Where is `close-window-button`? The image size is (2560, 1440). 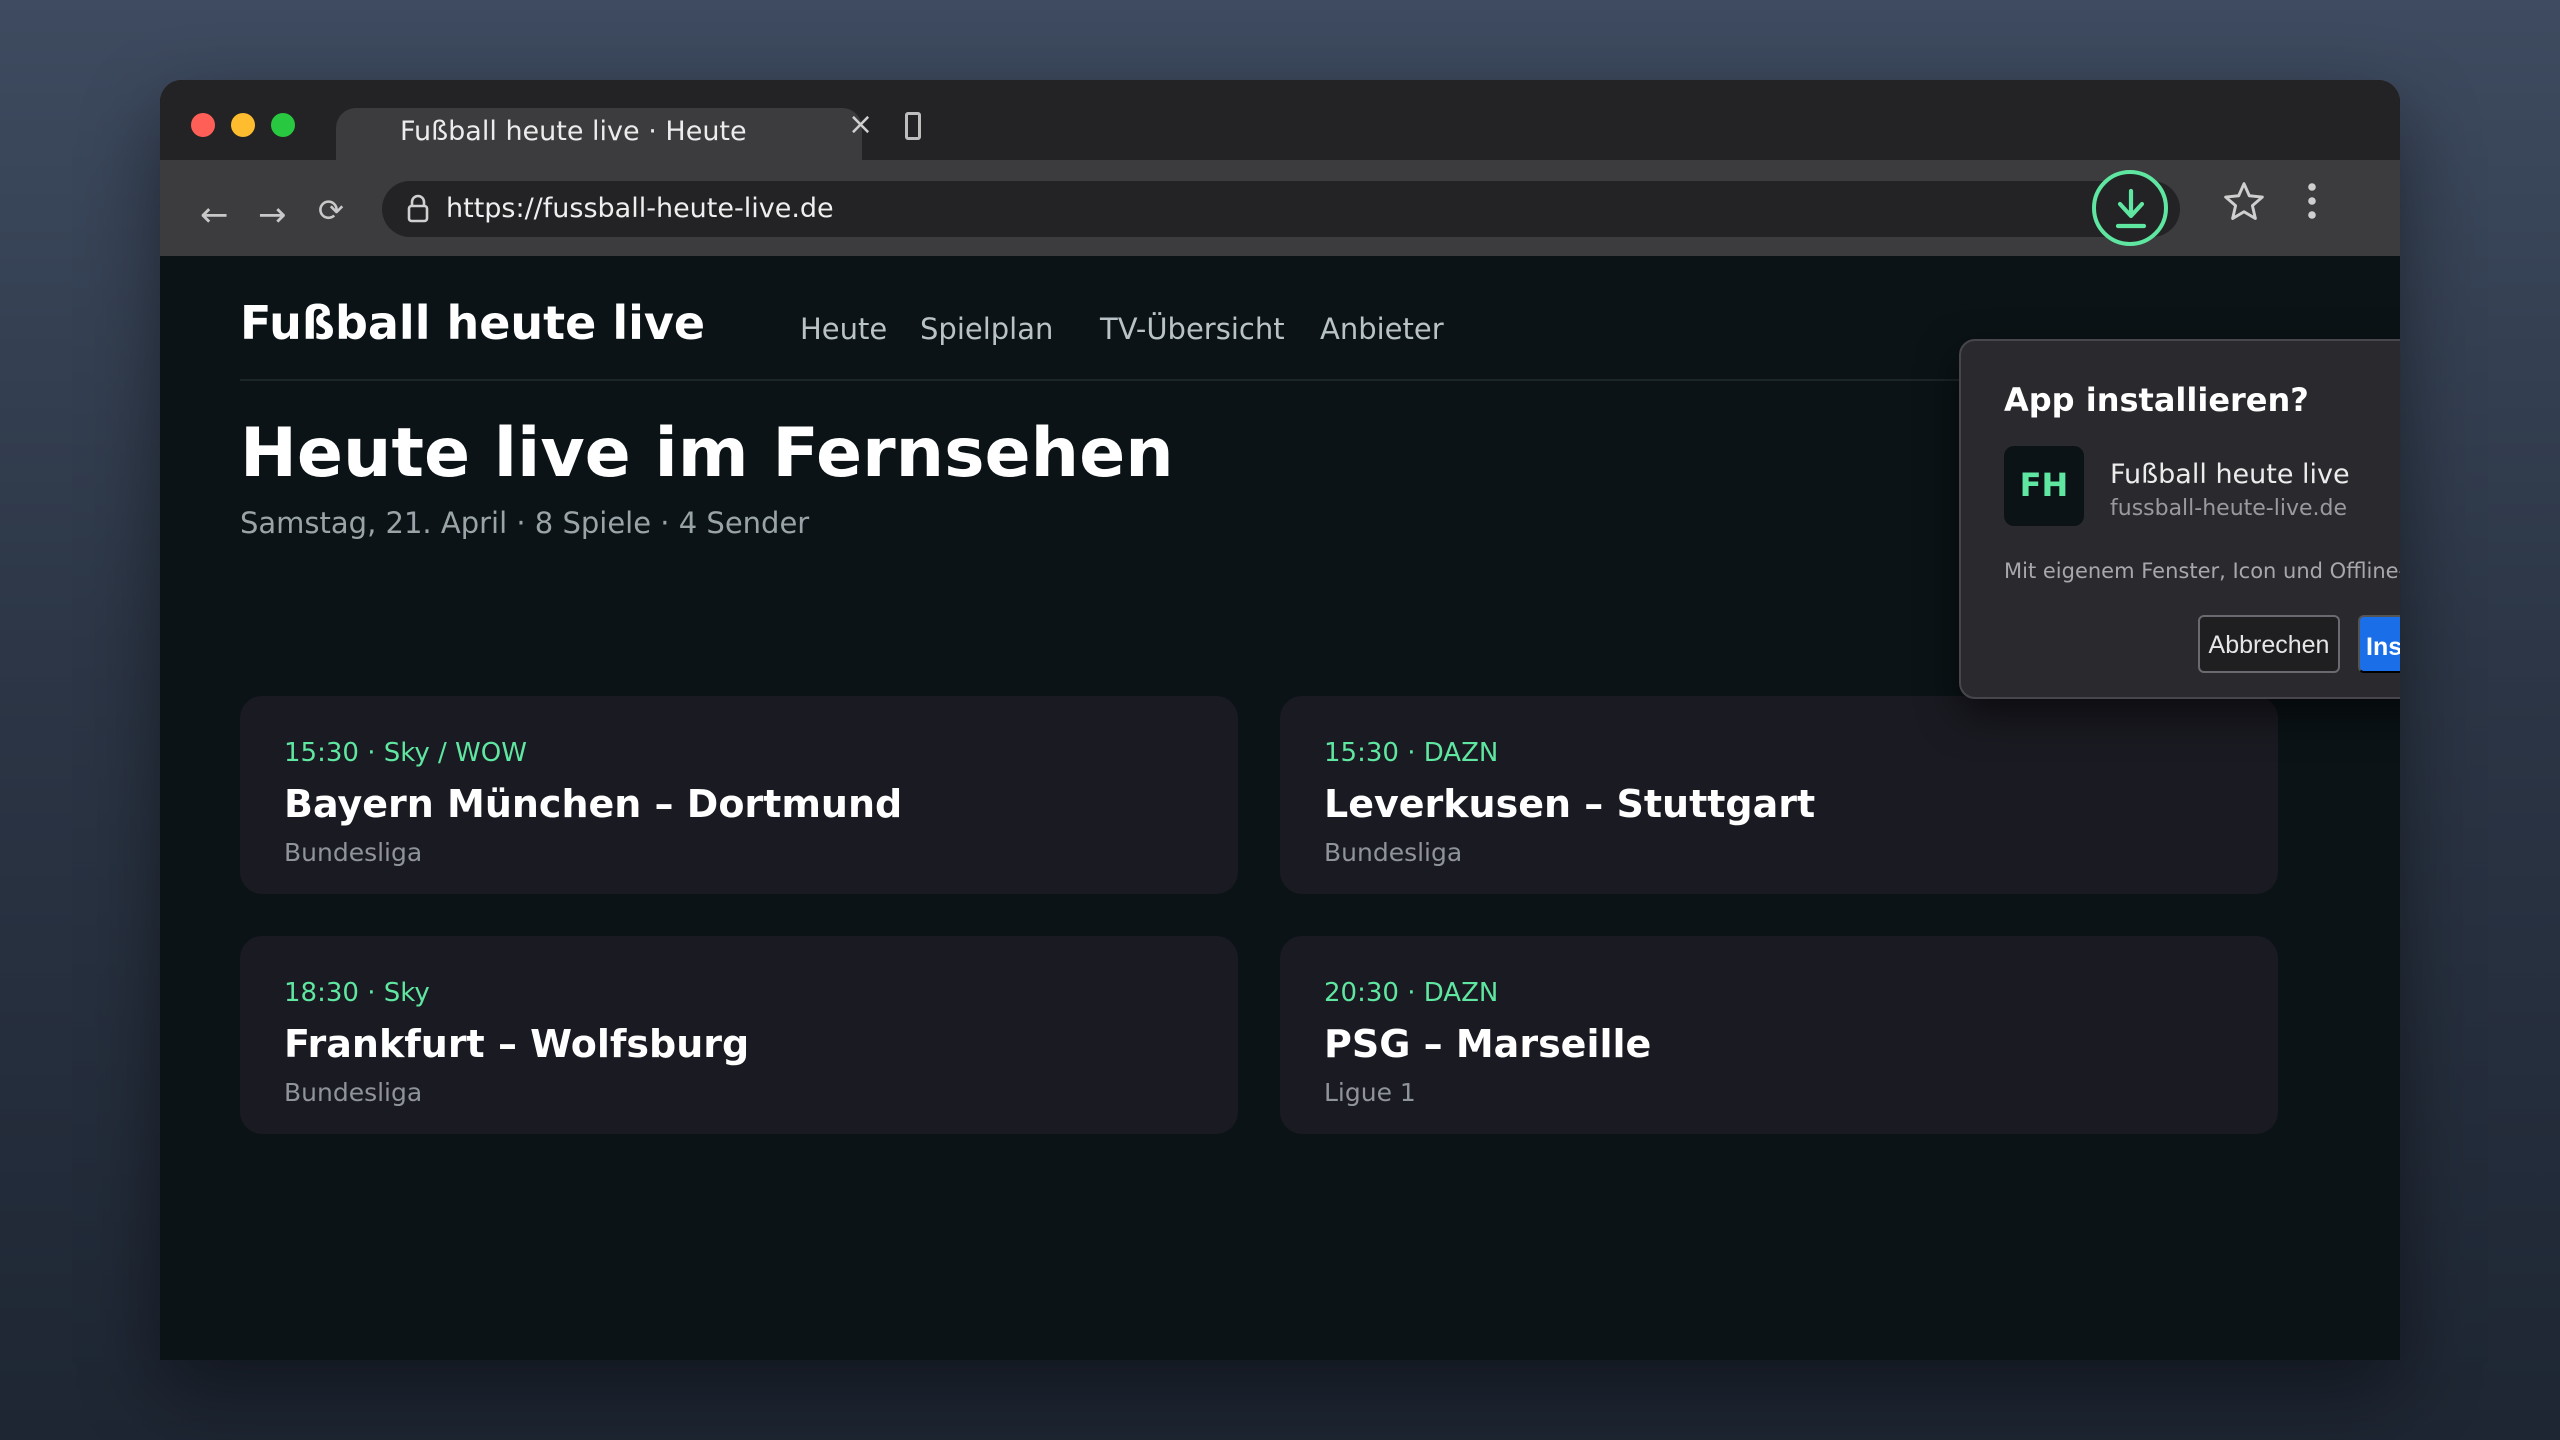 close-window-button is located at coordinates (203, 125).